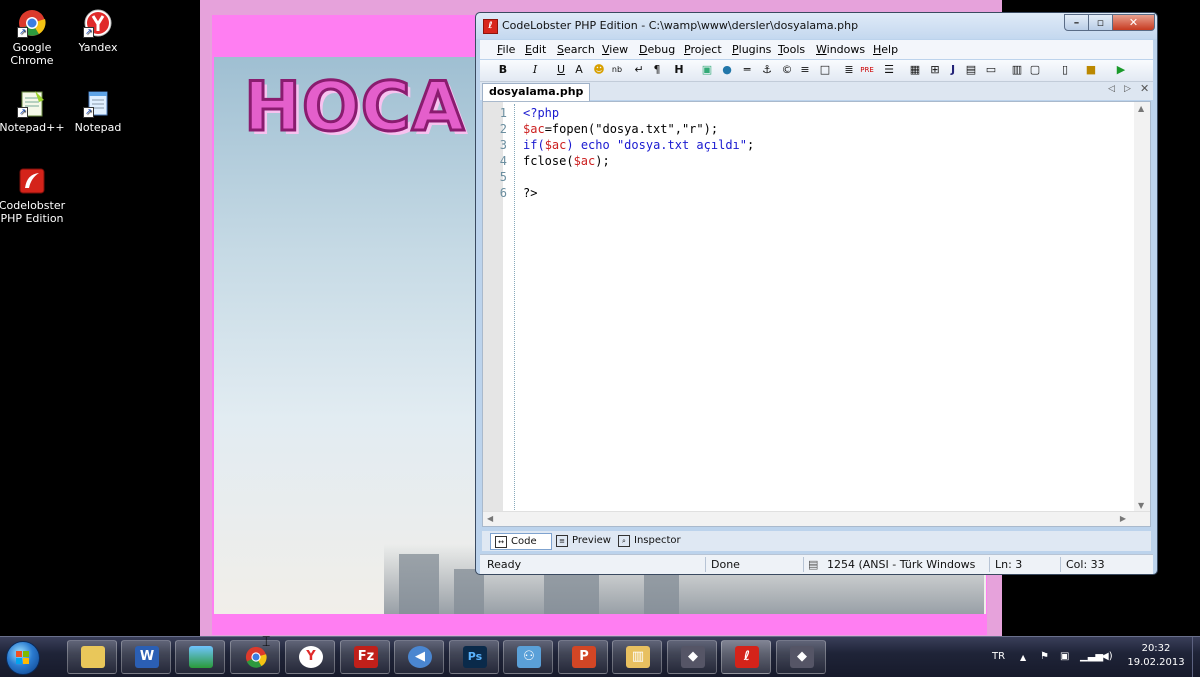 The width and height of the screenshot is (1200, 677). Describe the element at coordinates (867, 70) in the screenshot. I see `pre-icon: PRE` at that location.